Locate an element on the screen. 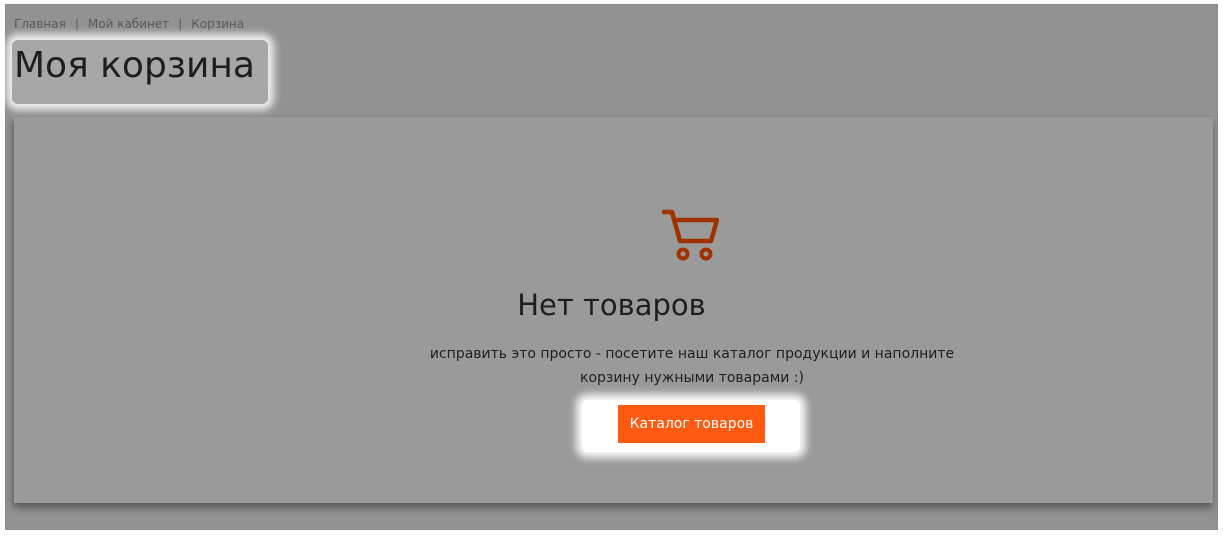  breadcrumb-current: Корзина is located at coordinates (218, 24).